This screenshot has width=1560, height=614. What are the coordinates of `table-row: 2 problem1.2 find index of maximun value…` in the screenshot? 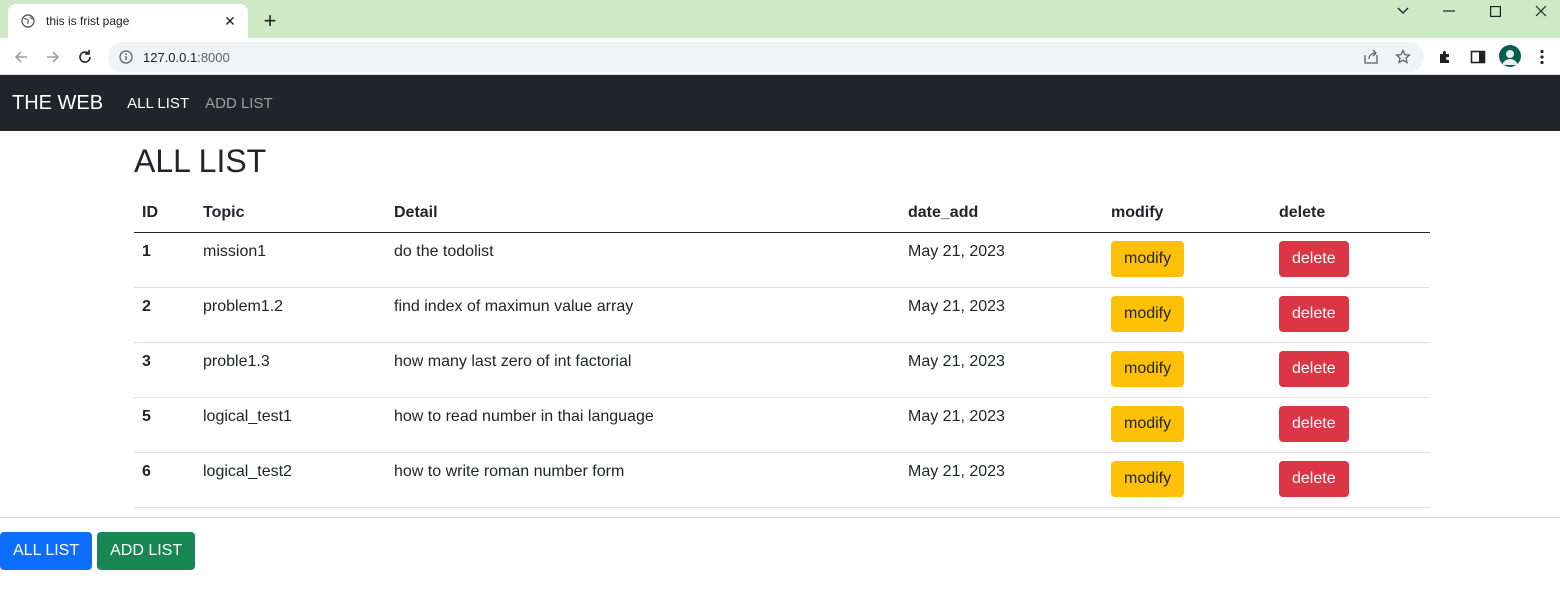 It's located at (782, 315).